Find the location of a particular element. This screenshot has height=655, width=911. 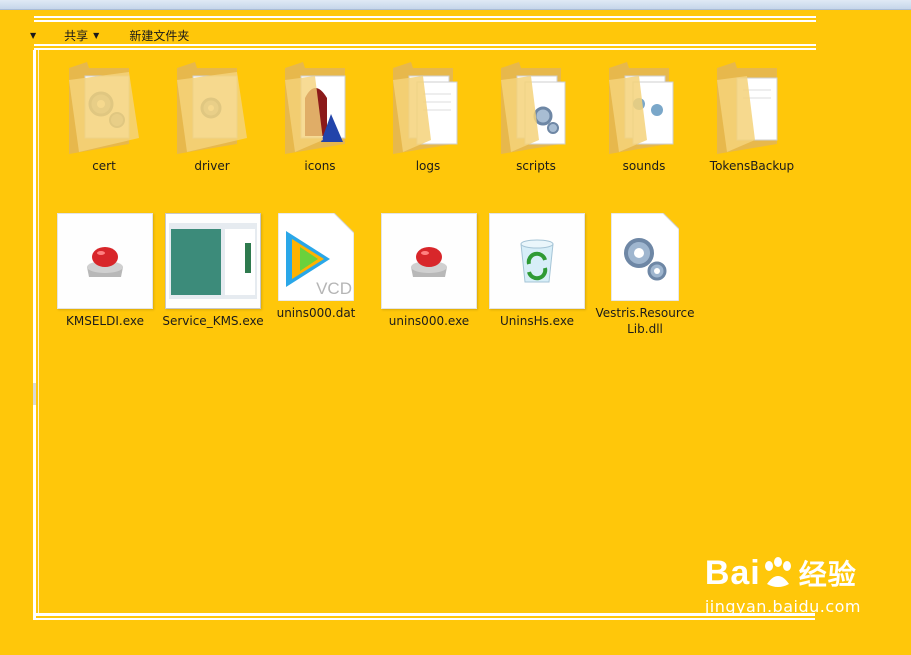

folder-label: icons is located at coordinates (320, 166).